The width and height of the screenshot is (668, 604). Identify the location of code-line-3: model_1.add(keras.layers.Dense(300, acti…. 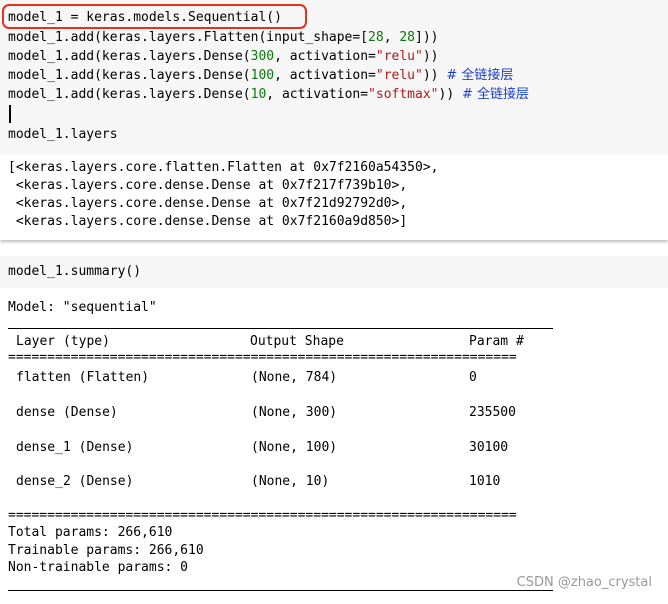
(223, 56).